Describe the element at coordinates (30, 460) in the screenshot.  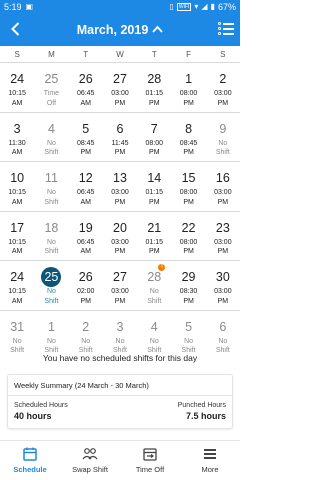
I see `nav-schedule: Schedule` at that location.